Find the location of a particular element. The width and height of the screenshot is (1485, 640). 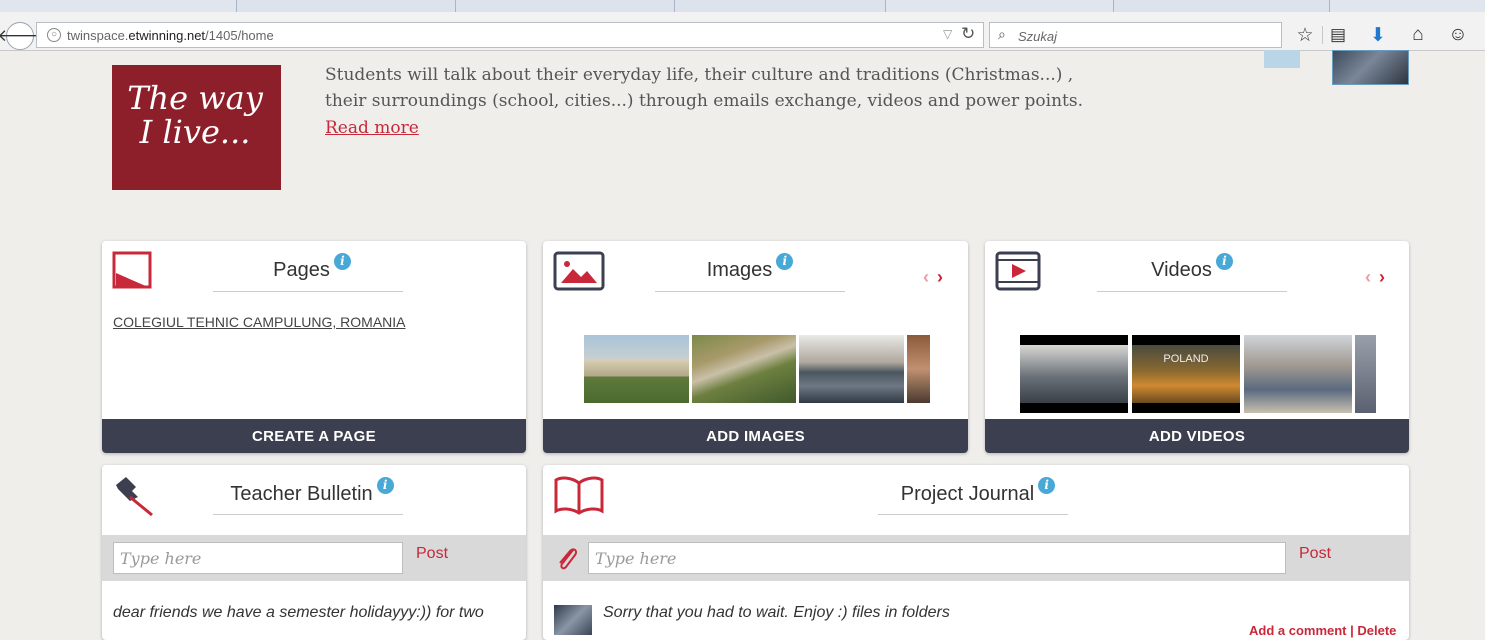

journal-post-button: Post is located at coordinates (1315, 554).